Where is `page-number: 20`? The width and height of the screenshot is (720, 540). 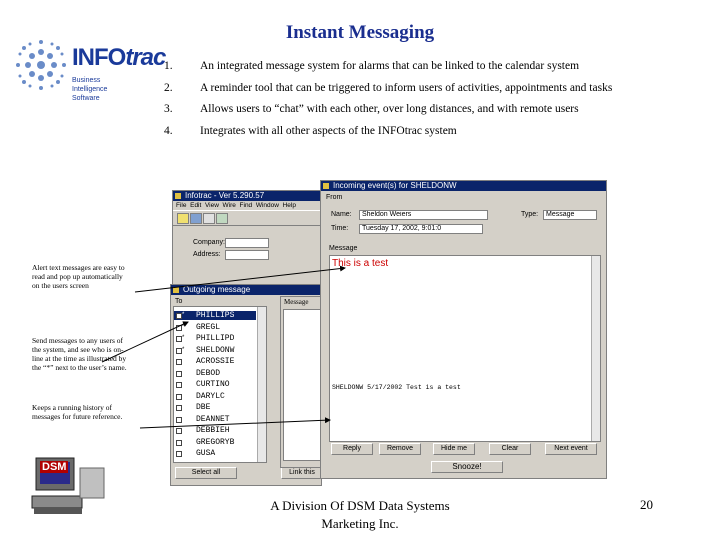
page-number: 20 is located at coordinates (646, 504).